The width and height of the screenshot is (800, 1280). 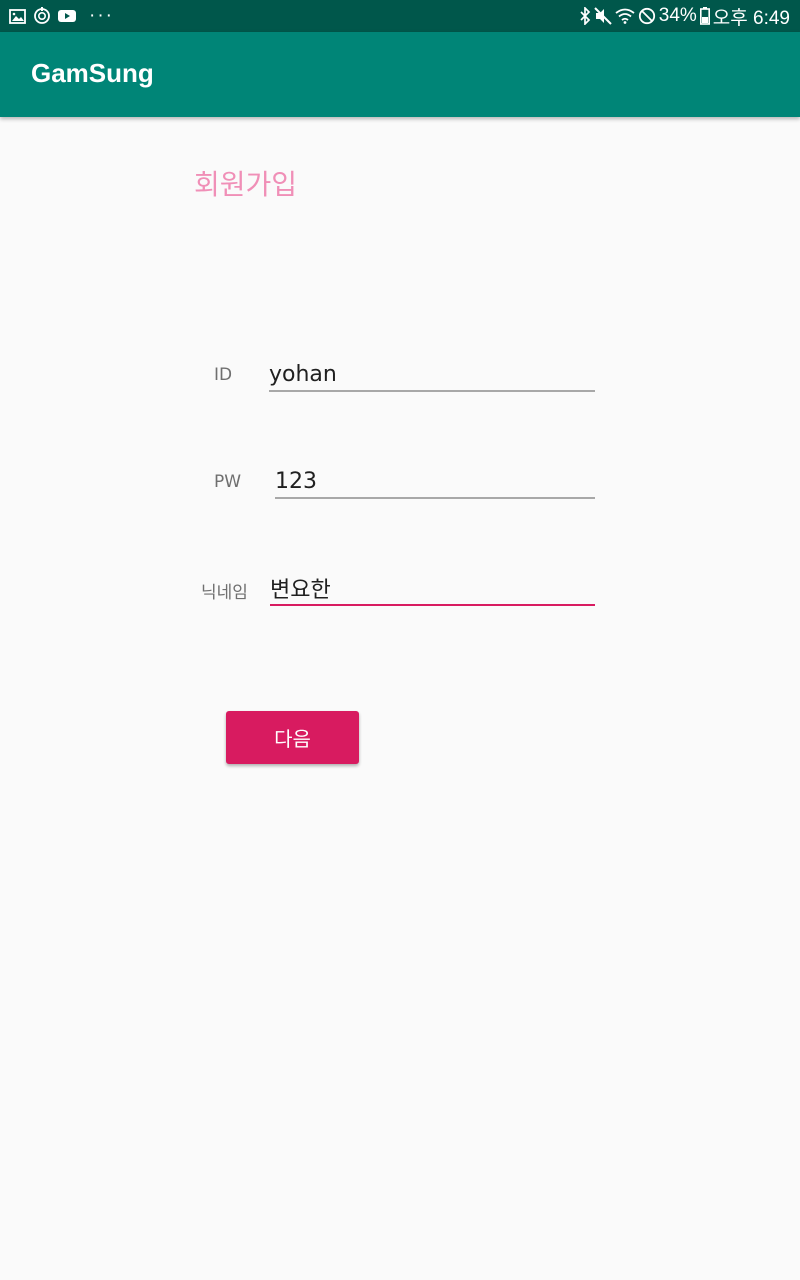 I want to click on nickname-input, so click(x=432, y=589).